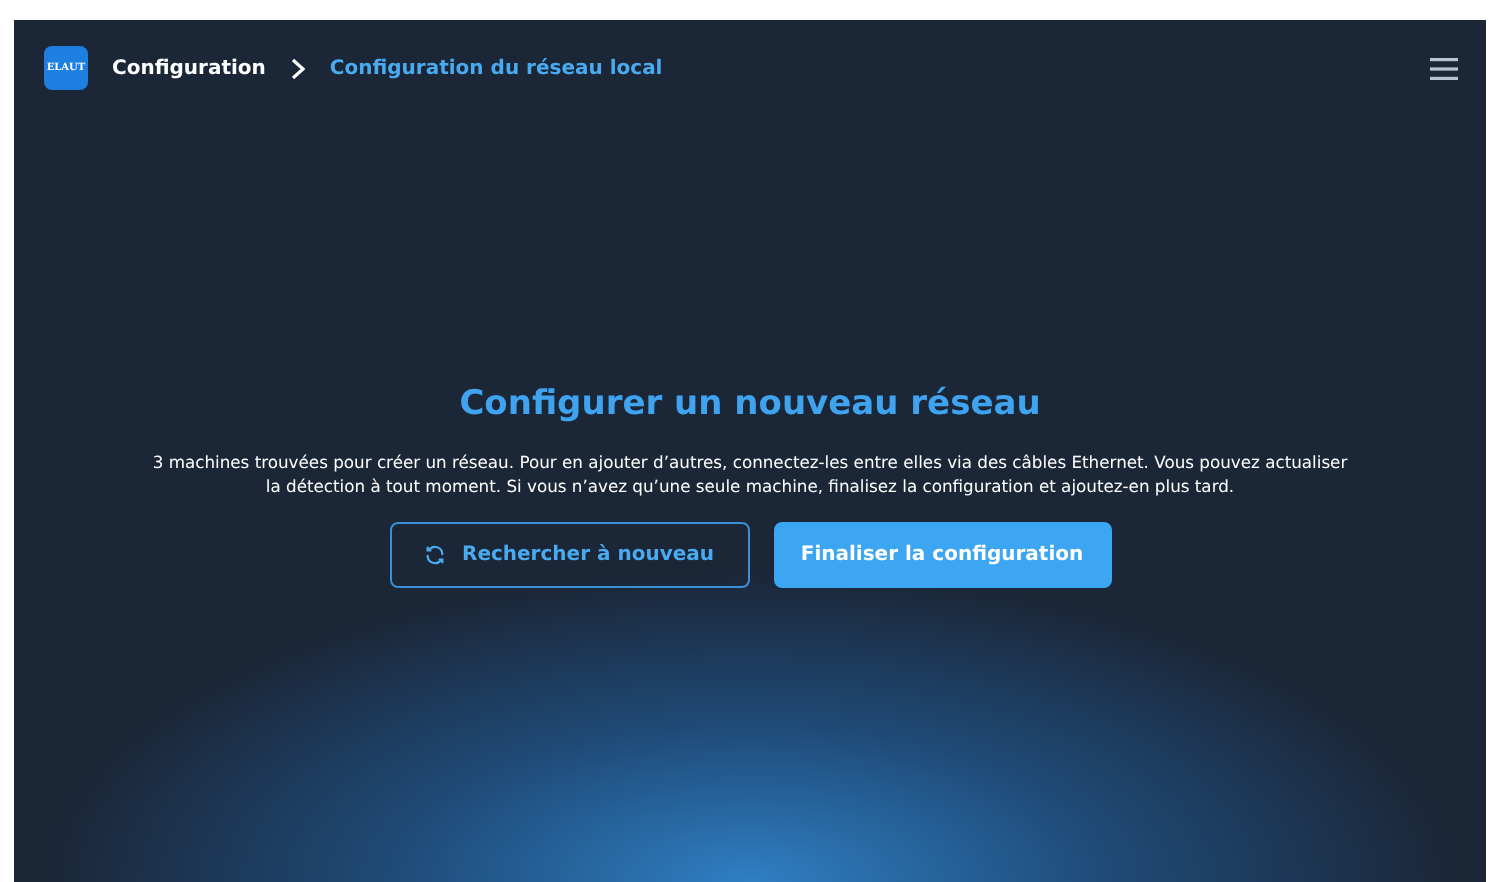 The width and height of the screenshot is (1500, 882). Describe the element at coordinates (496, 68) in the screenshot. I see `breadcrumb-item: Configuration du réseau local` at that location.